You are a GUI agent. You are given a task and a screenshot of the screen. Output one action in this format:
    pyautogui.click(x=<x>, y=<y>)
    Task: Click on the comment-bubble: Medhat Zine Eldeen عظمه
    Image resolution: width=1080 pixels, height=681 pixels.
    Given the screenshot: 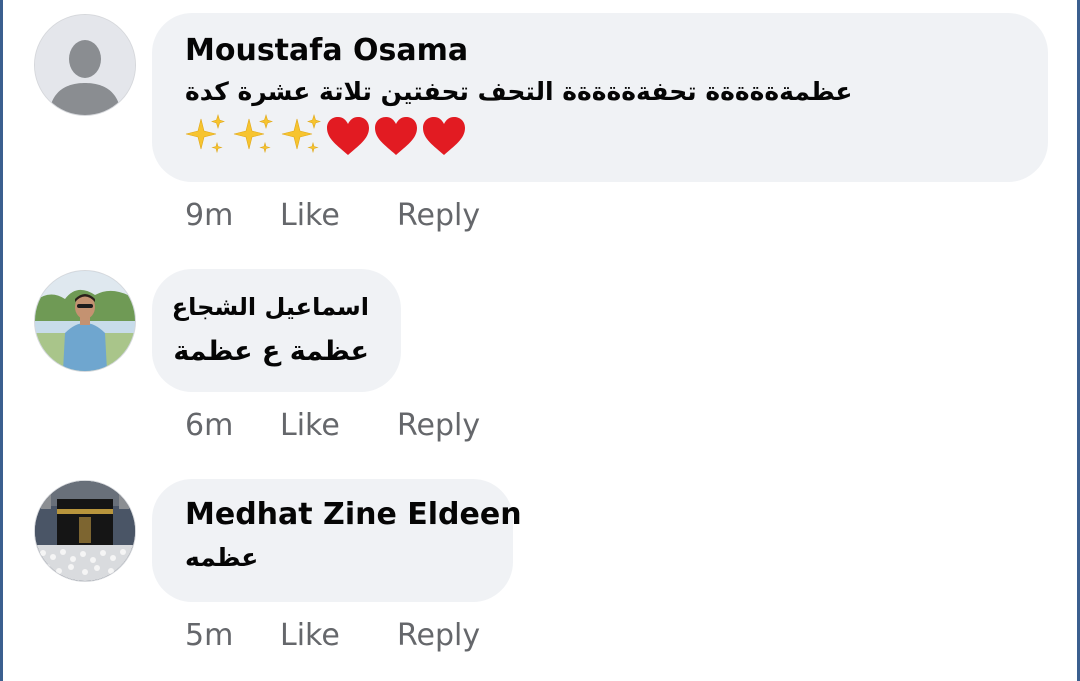 What is the action you would take?
    pyautogui.click(x=337, y=540)
    